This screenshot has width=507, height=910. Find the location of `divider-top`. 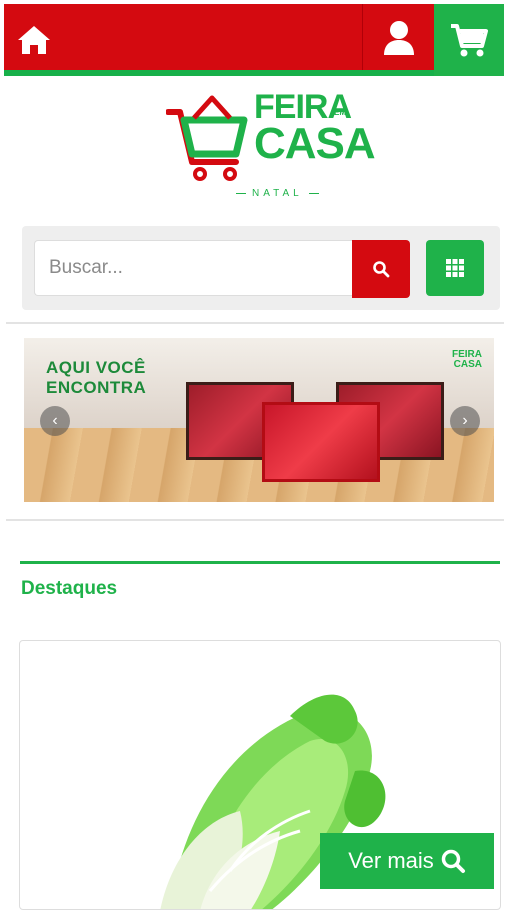

divider-top is located at coordinates (255, 323).